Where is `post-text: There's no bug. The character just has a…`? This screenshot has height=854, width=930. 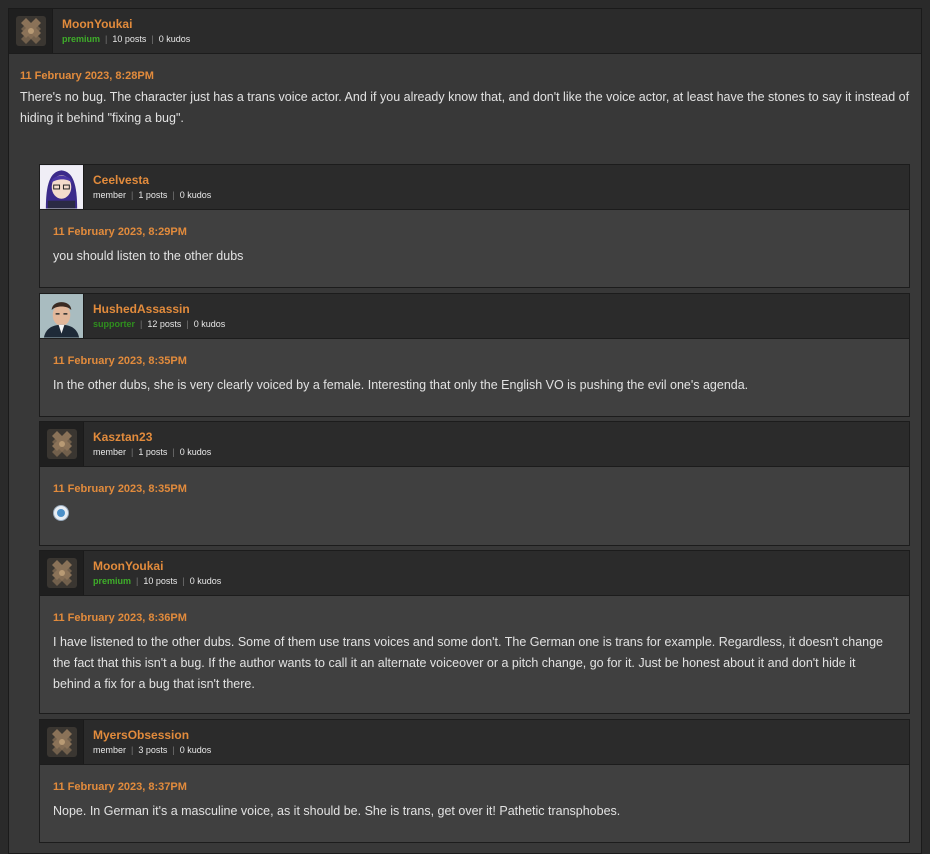
post-text: There's no bug. The character just has a… is located at coordinates (465, 107).